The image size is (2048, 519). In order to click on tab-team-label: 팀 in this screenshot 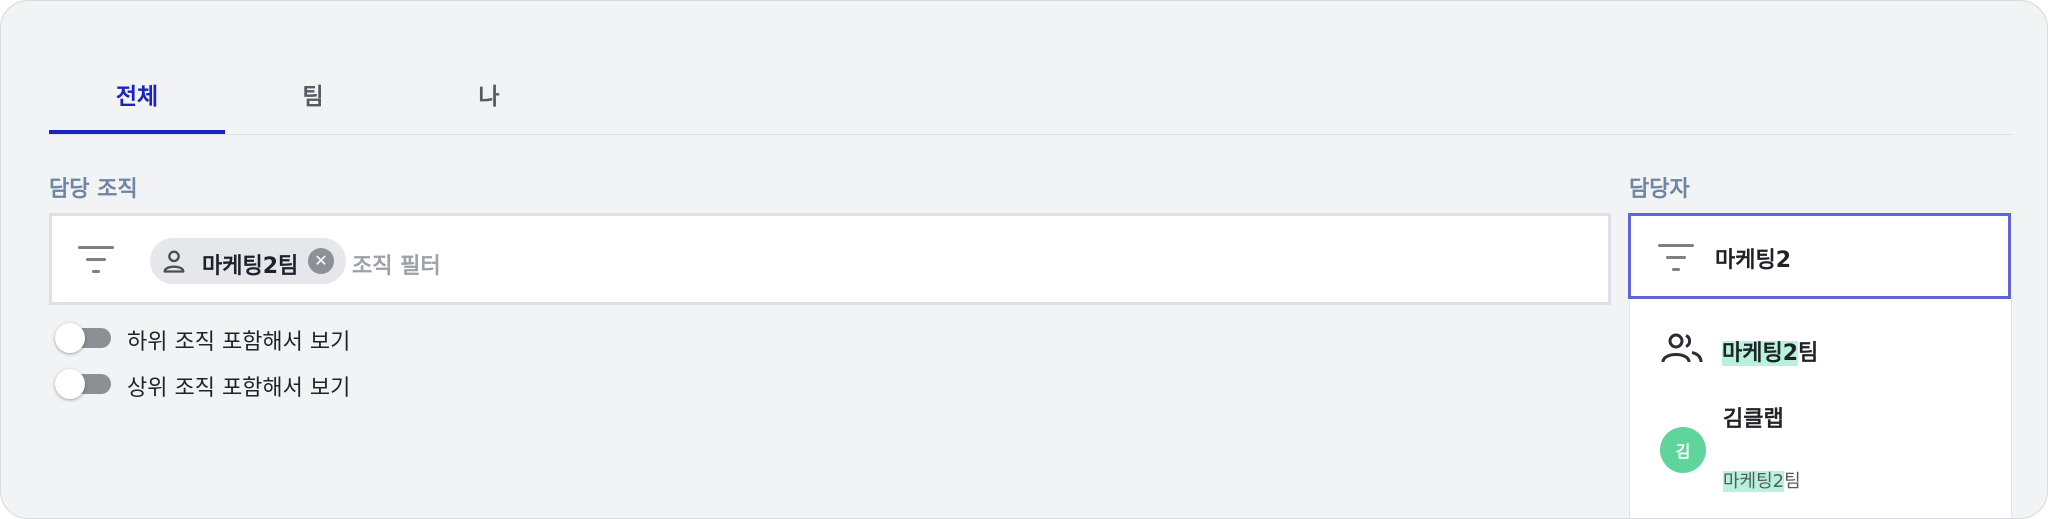, I will do `click(313, 97)`.